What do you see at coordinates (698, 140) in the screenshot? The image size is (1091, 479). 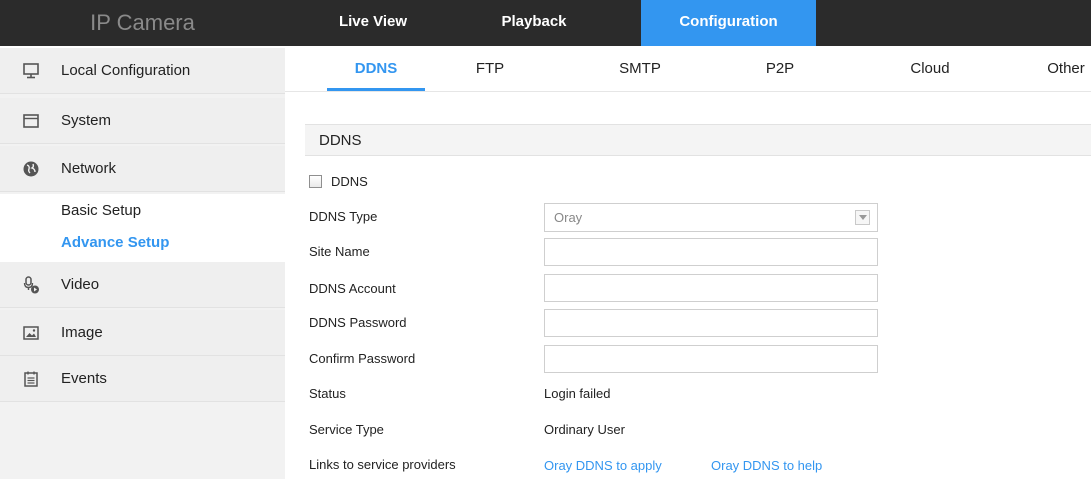 I see `section-header: DDNS` at bounding box center [698, 140].